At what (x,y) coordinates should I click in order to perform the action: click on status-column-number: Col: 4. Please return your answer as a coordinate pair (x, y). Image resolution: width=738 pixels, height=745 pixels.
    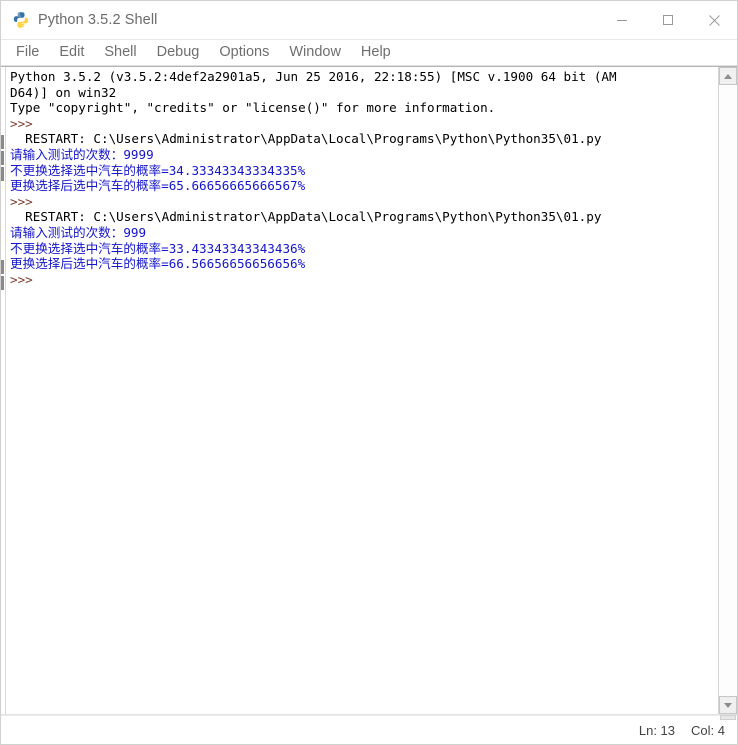
    Looking at the image, I should click on (708, 730).